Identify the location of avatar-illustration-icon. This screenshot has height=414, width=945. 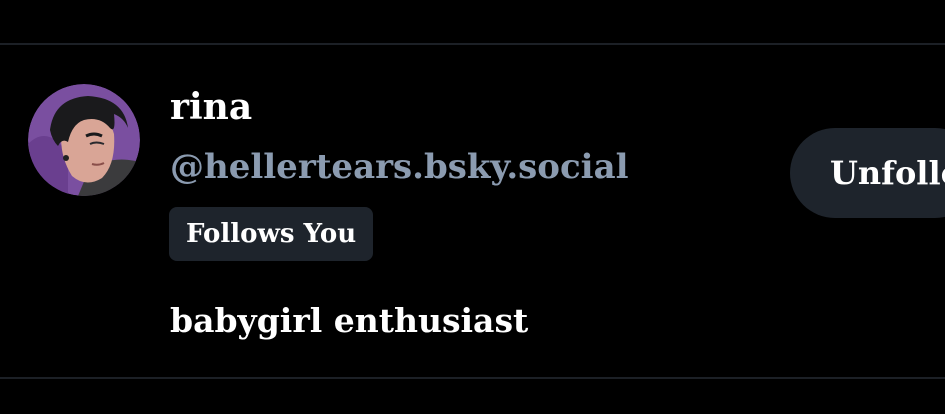
(84, 140).